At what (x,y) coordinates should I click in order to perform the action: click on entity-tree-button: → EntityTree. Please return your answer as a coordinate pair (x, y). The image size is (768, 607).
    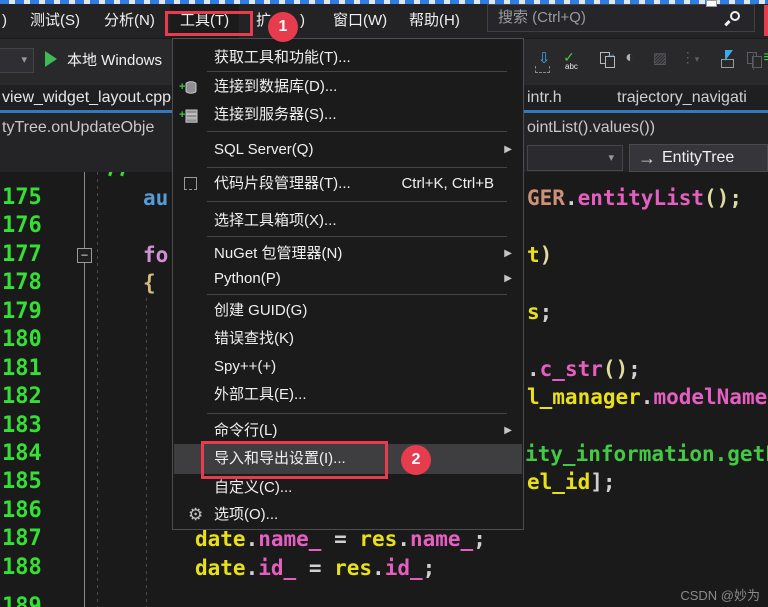
    Looking at the image, I should click on (698, 158).